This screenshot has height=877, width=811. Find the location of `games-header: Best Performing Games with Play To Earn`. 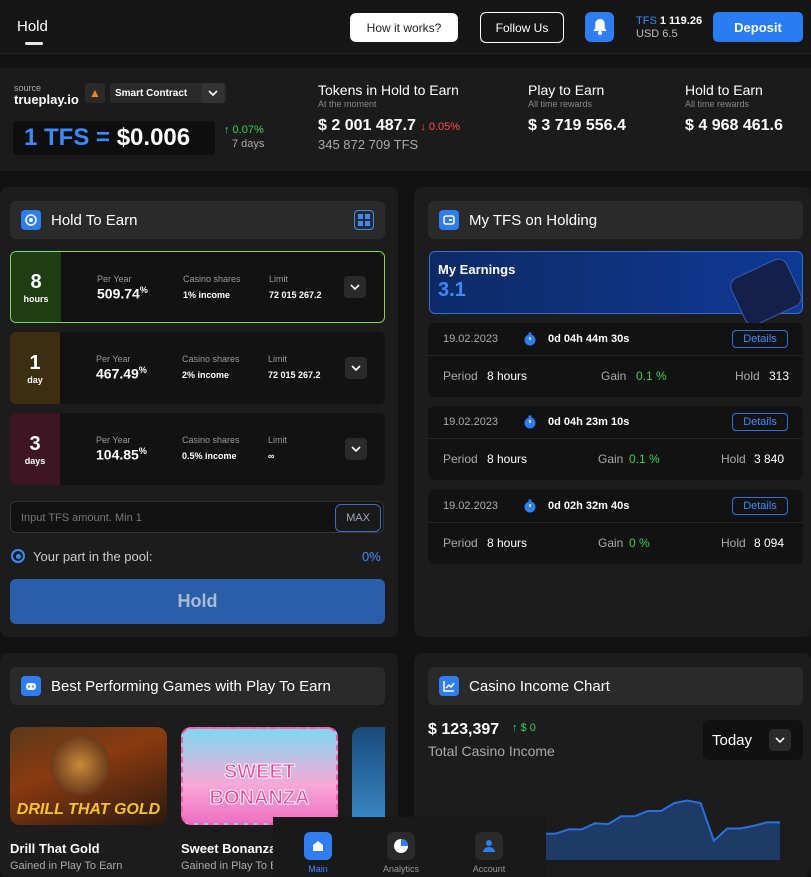

games-header: Best Performing Games with Play To Earn is located at coordinates (197, 686).